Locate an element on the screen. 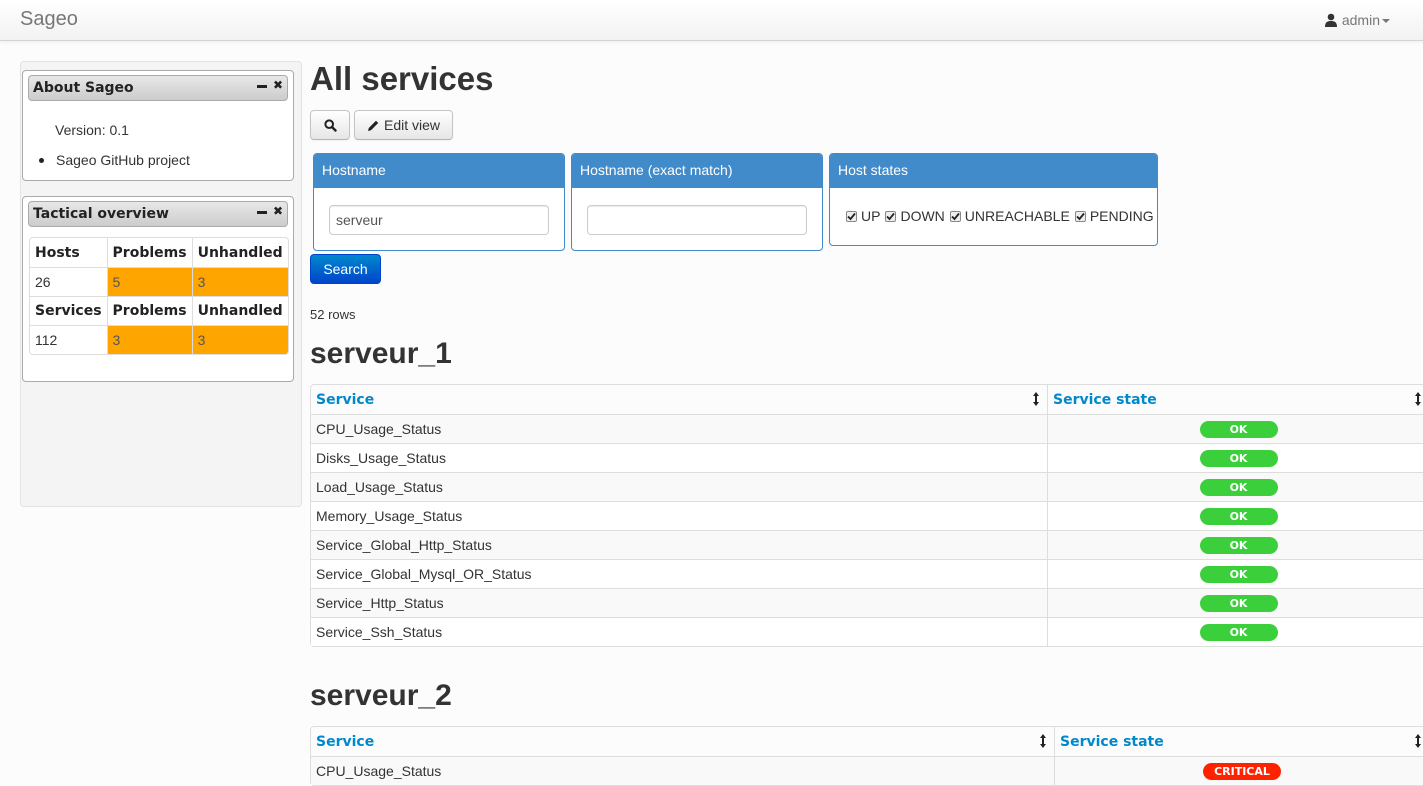 Image resolution: width=1423 pixels, height=786 pixels. user-menu-dropdown: admin is located at coordinates (1357, 20).